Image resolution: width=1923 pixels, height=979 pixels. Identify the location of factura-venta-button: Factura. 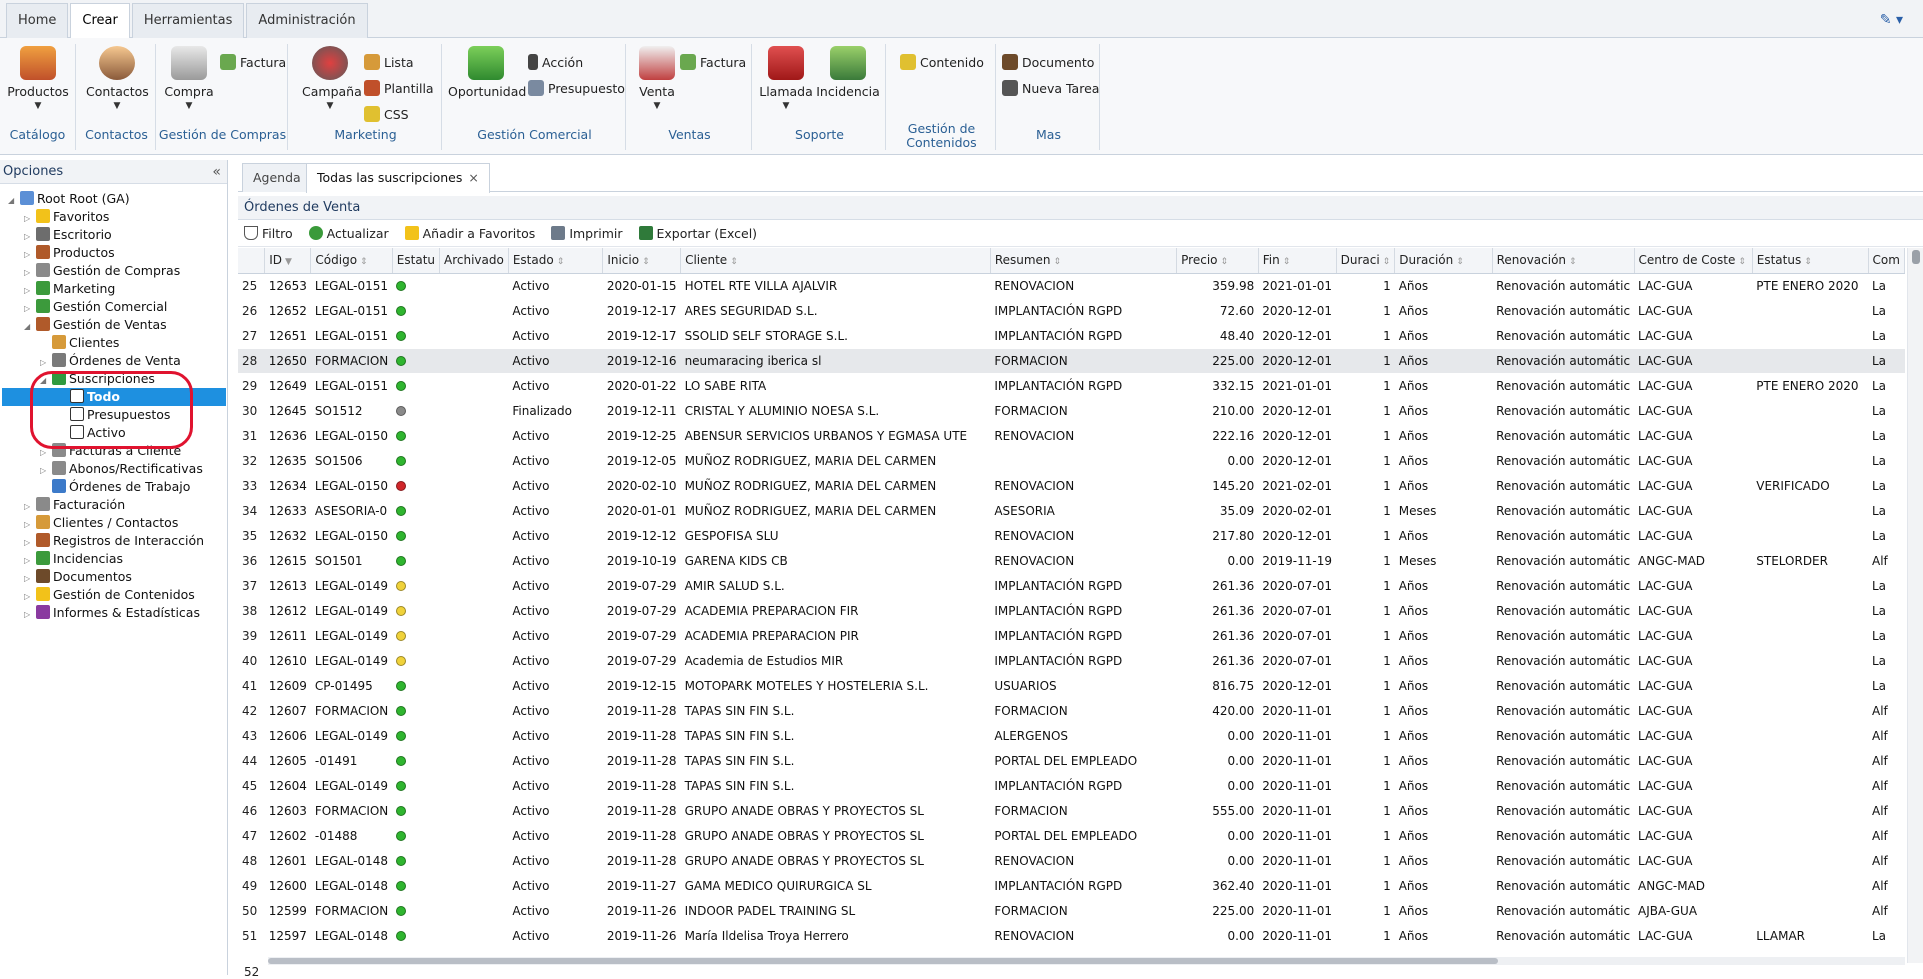
(713, 62).